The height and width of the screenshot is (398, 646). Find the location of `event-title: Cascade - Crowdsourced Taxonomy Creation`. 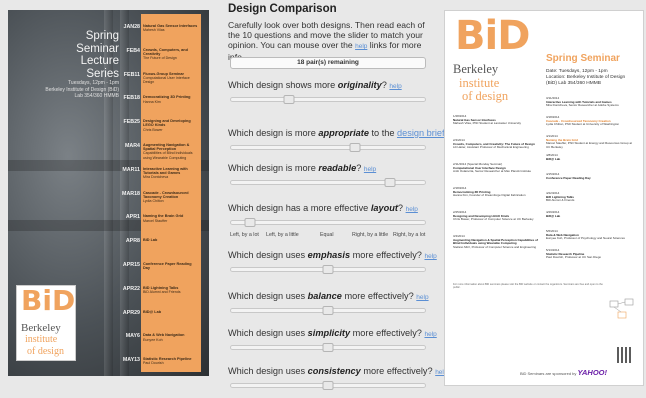

event-title: Cascade - Crowdsourced Taxonomy Creation is located at coordinates (166, 194).